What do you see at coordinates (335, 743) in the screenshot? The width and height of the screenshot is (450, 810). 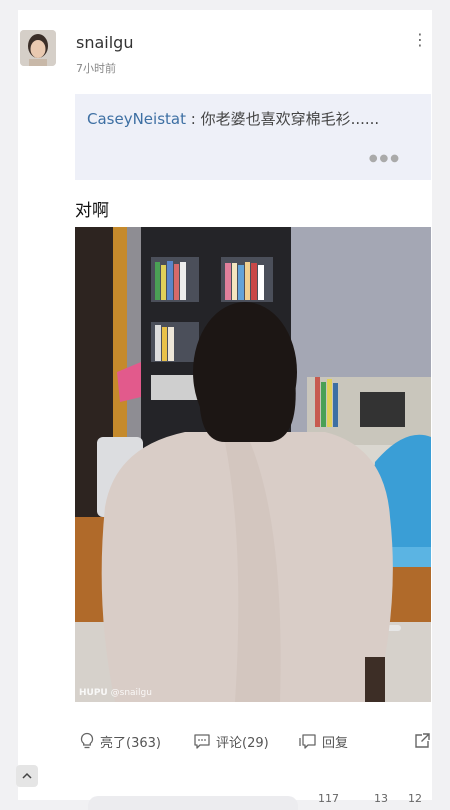 I see `reply-label: 回复` at bounding box center [335, 743].